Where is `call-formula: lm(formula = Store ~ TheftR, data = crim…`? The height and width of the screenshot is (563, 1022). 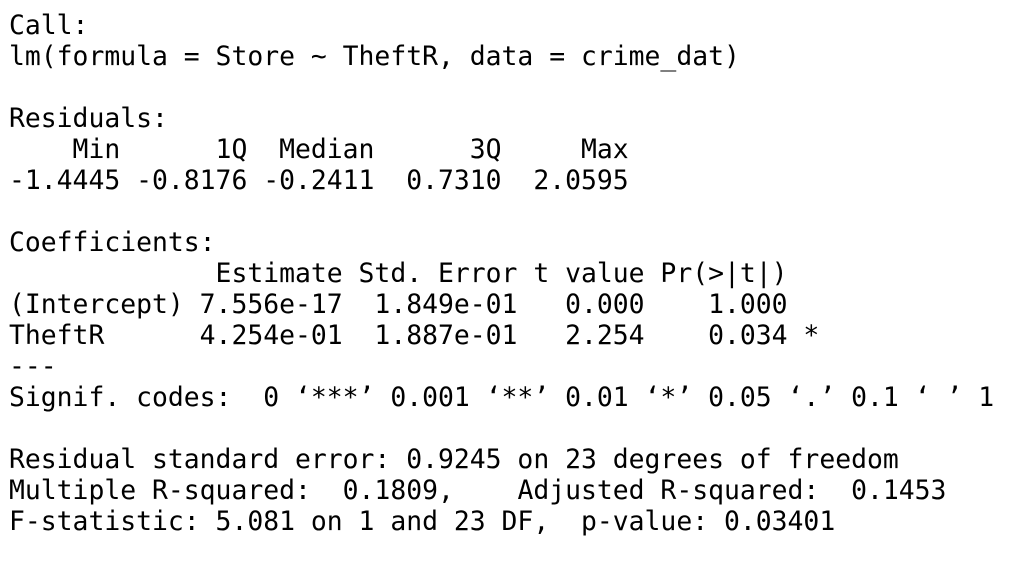
call-formula: lm(formula = Store ~ TheftR, data = crim… is located at coordinates (374, 56).